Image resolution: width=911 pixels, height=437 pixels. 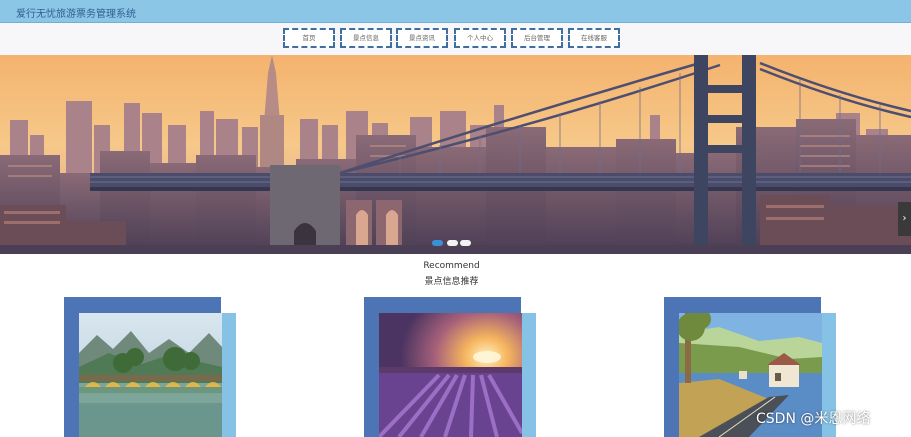 I want to click on nav-item-support: 在线客服, so click(x=594, y=38).